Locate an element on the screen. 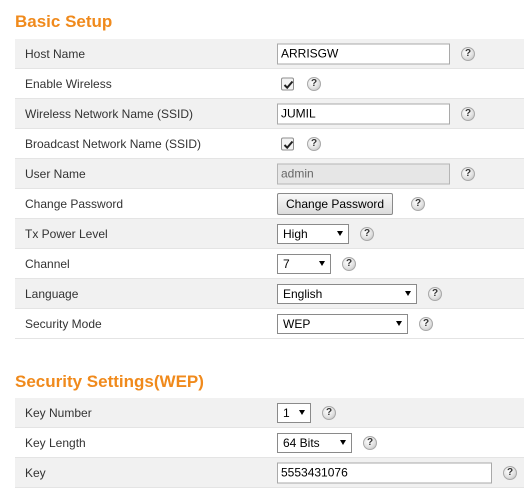  key-length-row: Key Length 64 Bits ? is located at coordinates (269, 443).